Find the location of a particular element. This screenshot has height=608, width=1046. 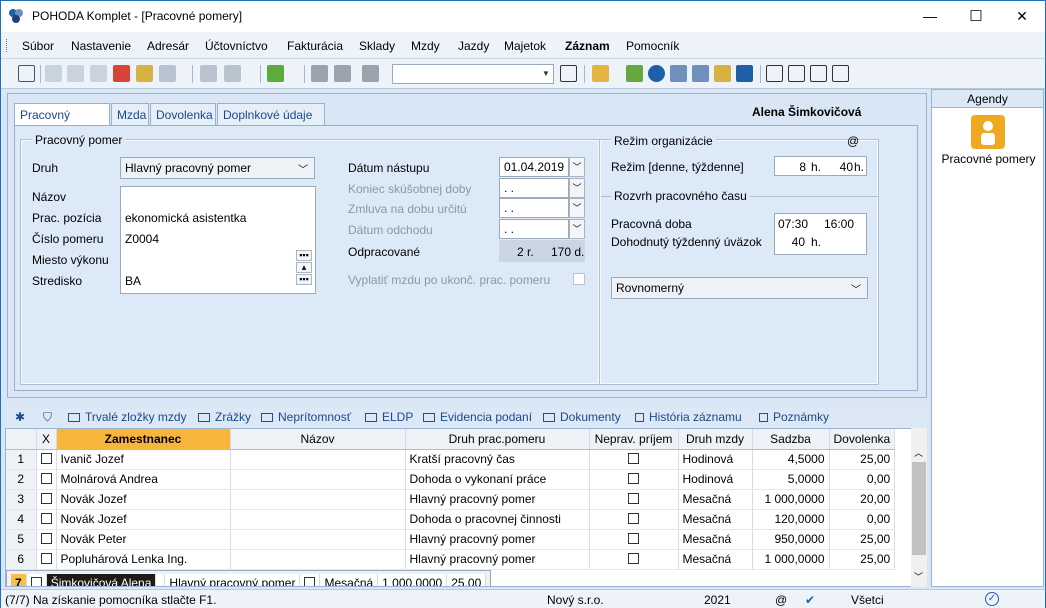

agenda-person-icon is located at coordinates (988, 132).